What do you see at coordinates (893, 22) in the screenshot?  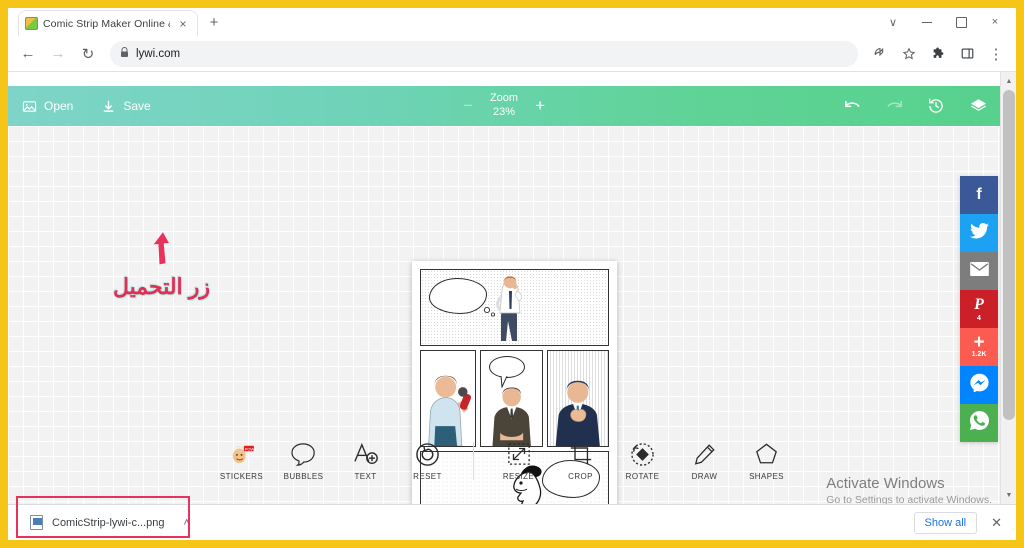 I see `chevron-down-icon: ∨` at bounding box center [893, 22].